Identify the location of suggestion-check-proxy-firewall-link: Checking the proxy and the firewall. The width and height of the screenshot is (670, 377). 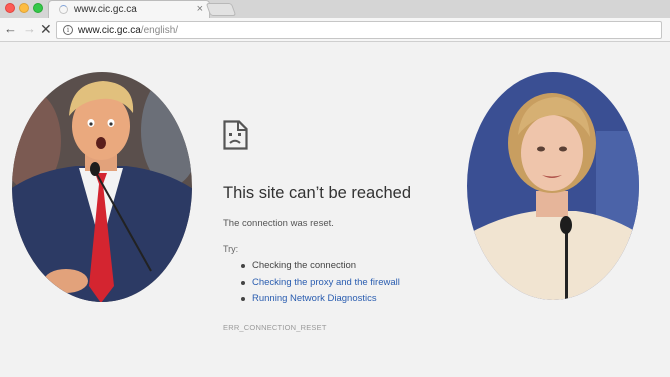
(320, 285).